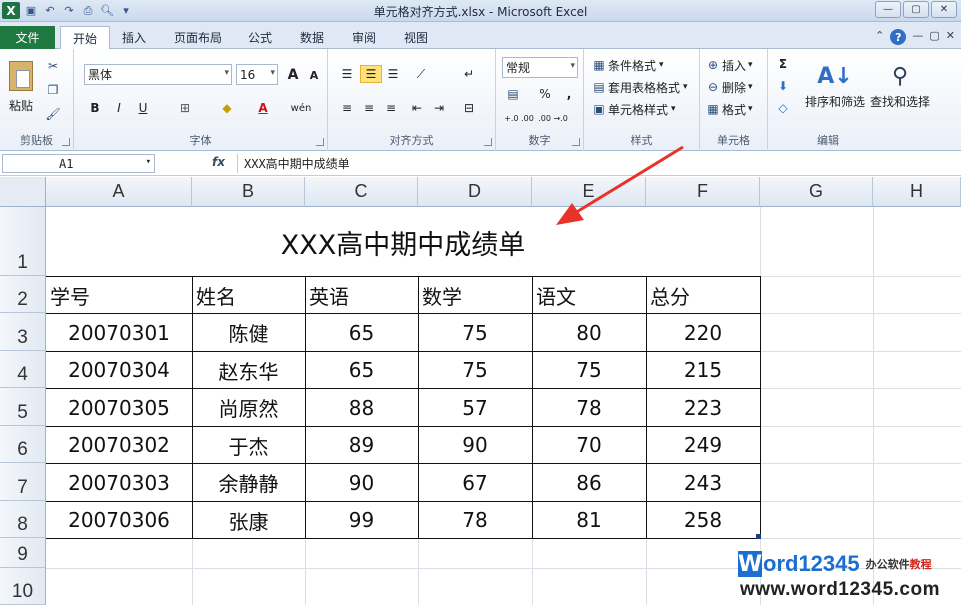  I want to click on font-size-combo: 16 ▾, so click(257, 74).